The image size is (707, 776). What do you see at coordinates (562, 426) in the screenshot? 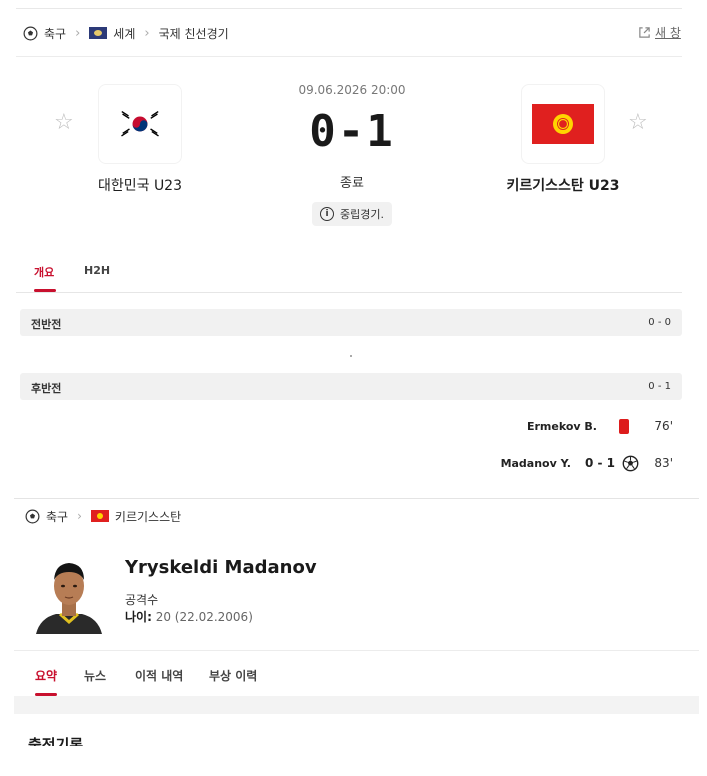
I see `event-player: Ermekov B.` at bounding box center [562, 426].